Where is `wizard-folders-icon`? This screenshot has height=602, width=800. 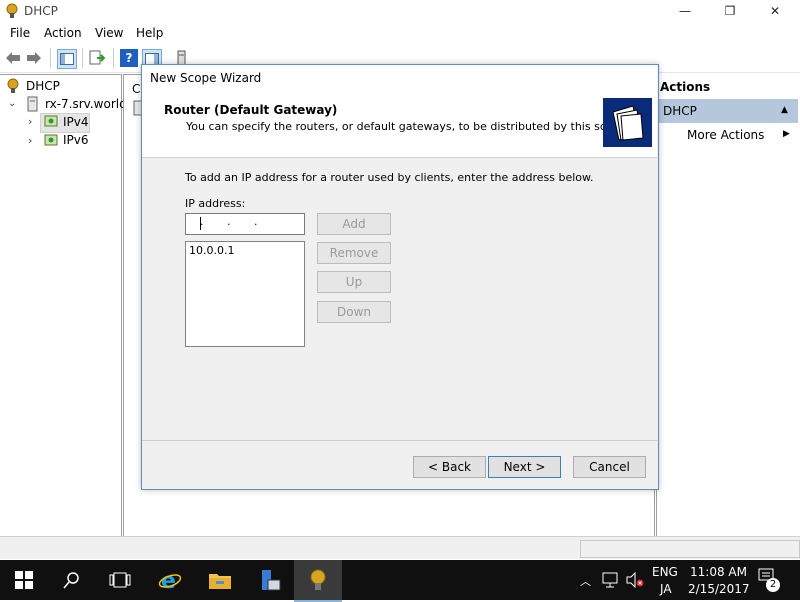 wizard-folders-icon is located at coordinates (627, 122).